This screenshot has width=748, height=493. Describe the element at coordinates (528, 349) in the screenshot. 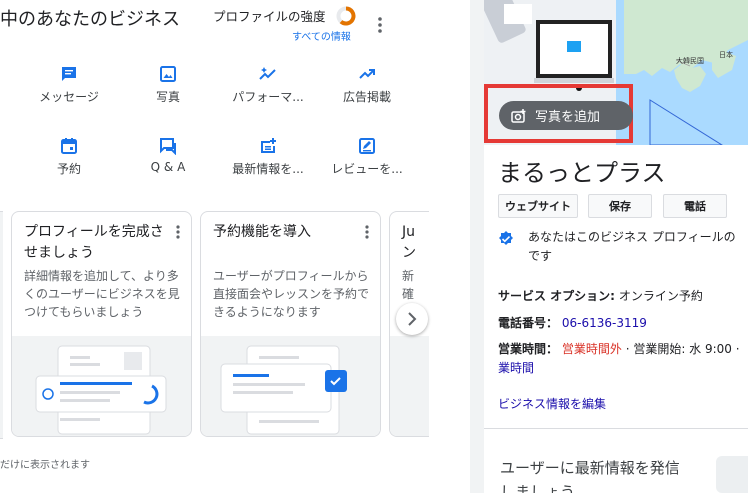

I see `hours-label: 営業時間：` at that location.